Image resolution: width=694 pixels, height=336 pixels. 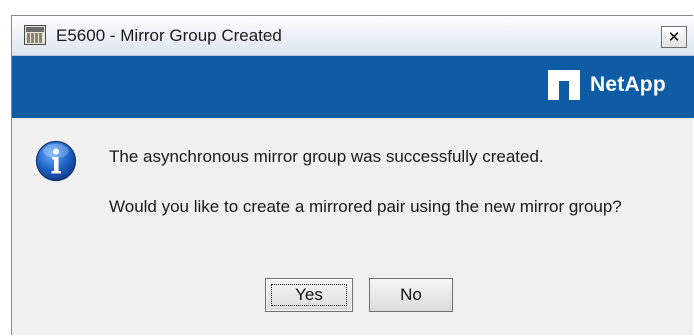 What do you see at coordinates (564, 85) in the screenshot?
I see `netapp-logo-icon` at bounding box center [564, 85].